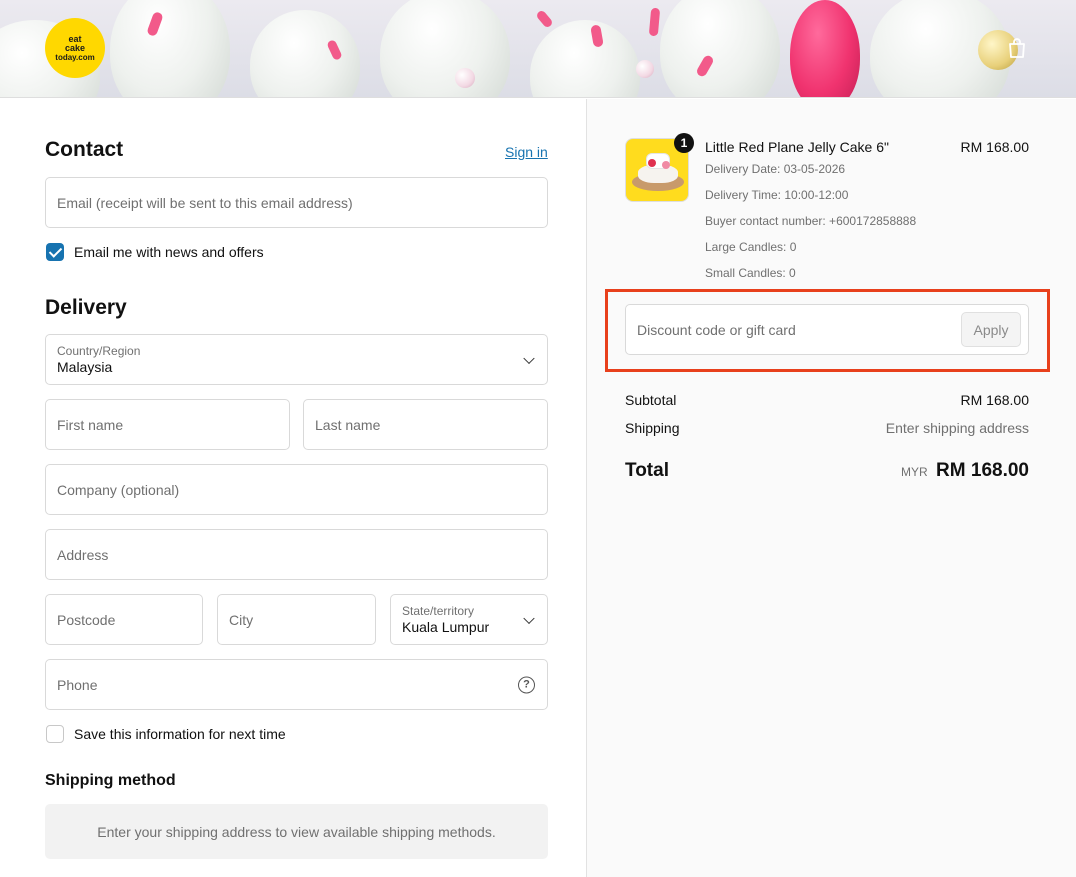 Image resolution: width=1076 pixels, height=877 pixels. I want to click on save-info-label: Save this information for next time, so click(180, 734).